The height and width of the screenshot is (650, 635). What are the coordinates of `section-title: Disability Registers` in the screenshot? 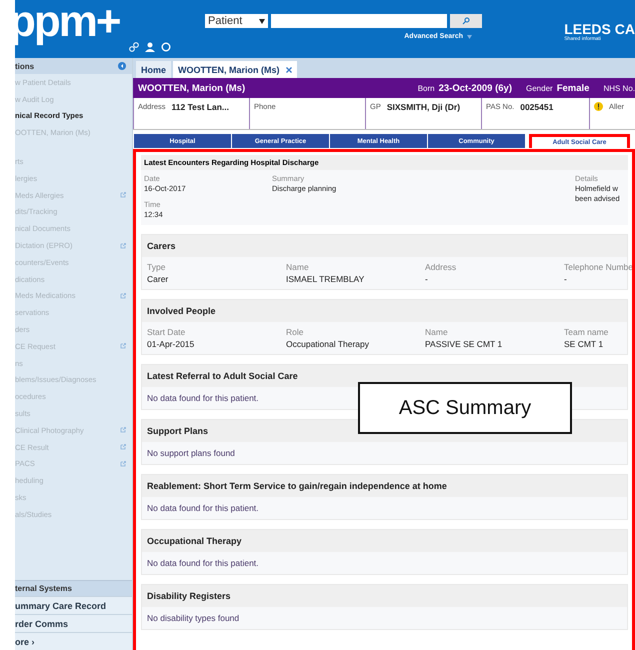 It's located at (384, 596).